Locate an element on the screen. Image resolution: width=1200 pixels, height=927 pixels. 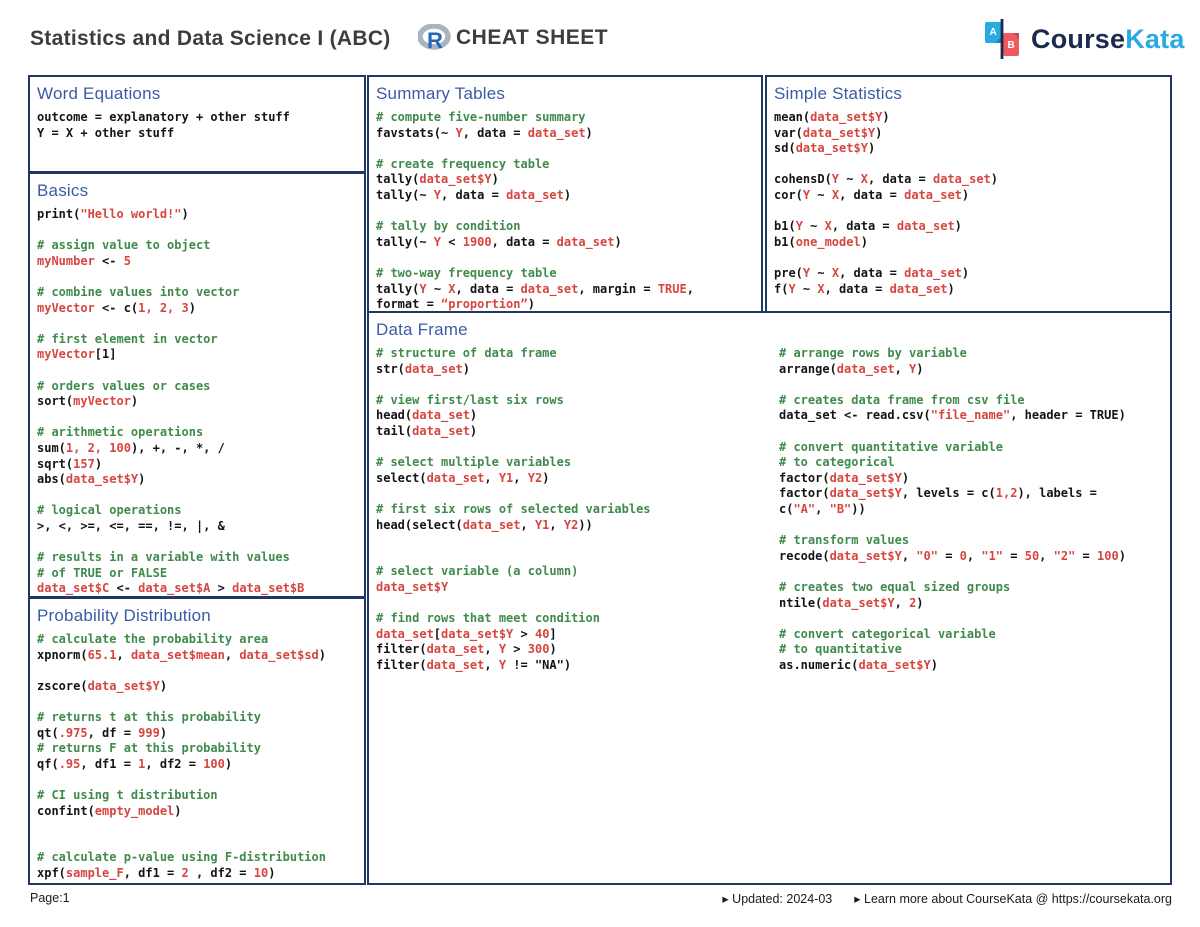
code-line: myVector <- c(1, 2, 3) is located at coordinates (116, 307).